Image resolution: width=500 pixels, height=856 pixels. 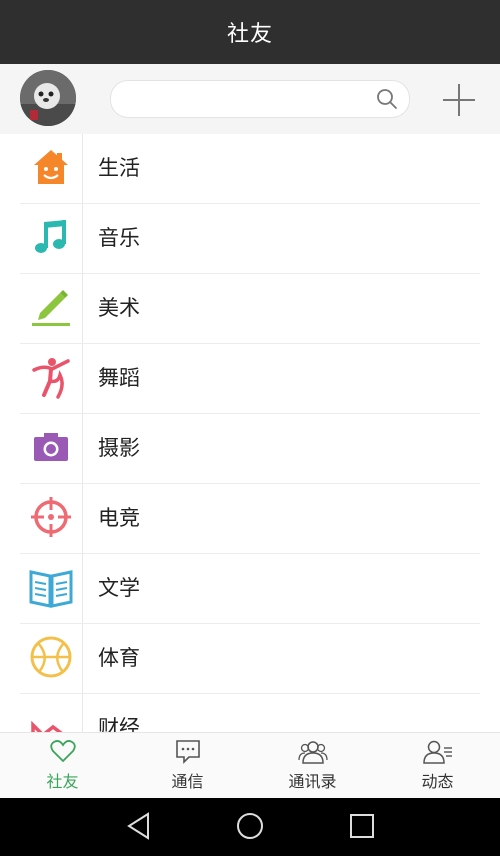 I want to click on tab-label: 通信, so click(x=187, y=781).